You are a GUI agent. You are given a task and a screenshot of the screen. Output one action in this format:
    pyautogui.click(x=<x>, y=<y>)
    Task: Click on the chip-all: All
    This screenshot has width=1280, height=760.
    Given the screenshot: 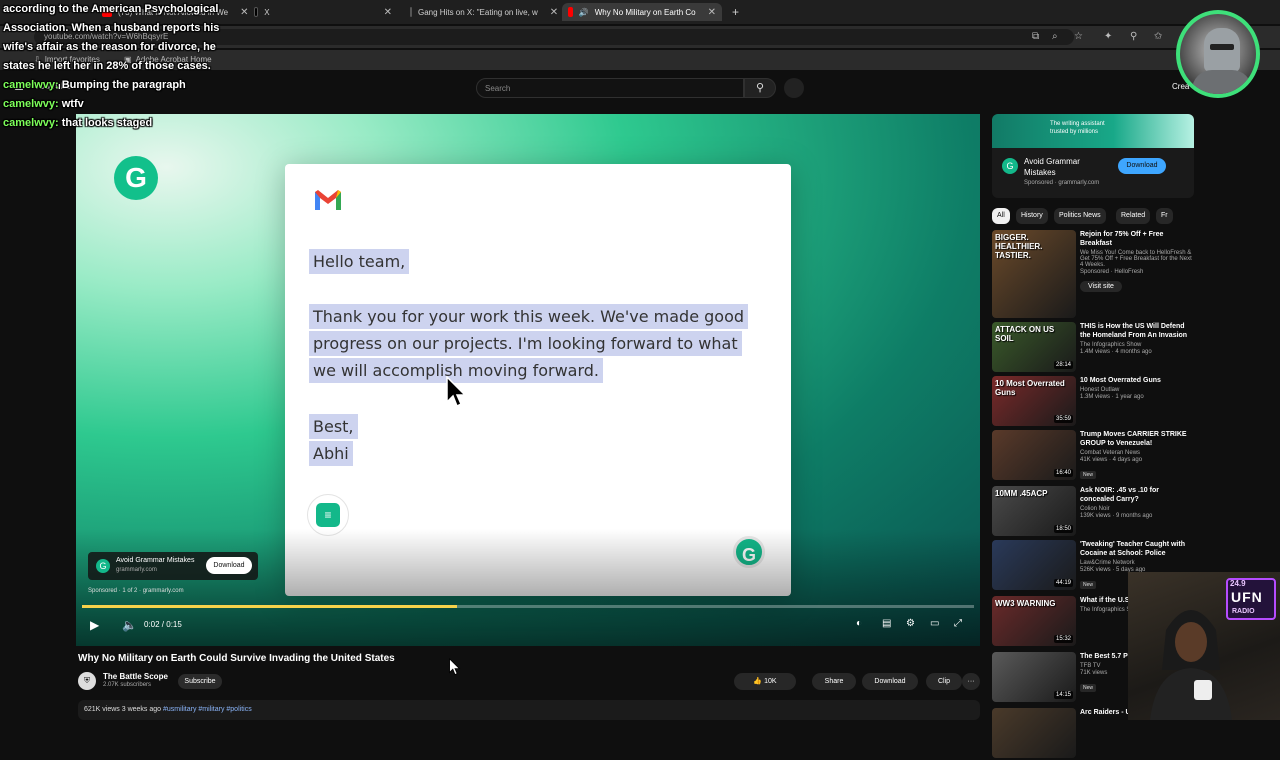 What is the action you would take?
    pyautogui.click(x=1001, y=216)
    